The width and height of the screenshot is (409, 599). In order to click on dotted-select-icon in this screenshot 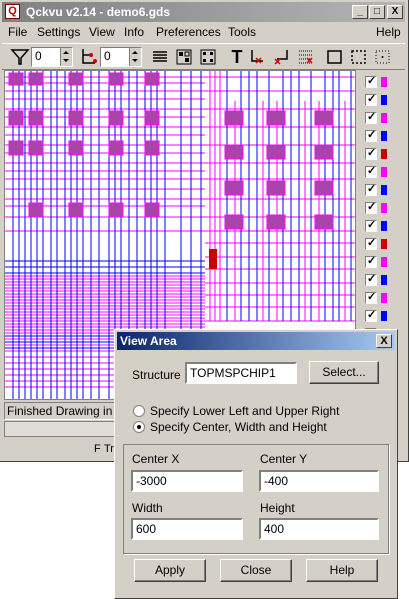, I will do `click(359, 57)`.